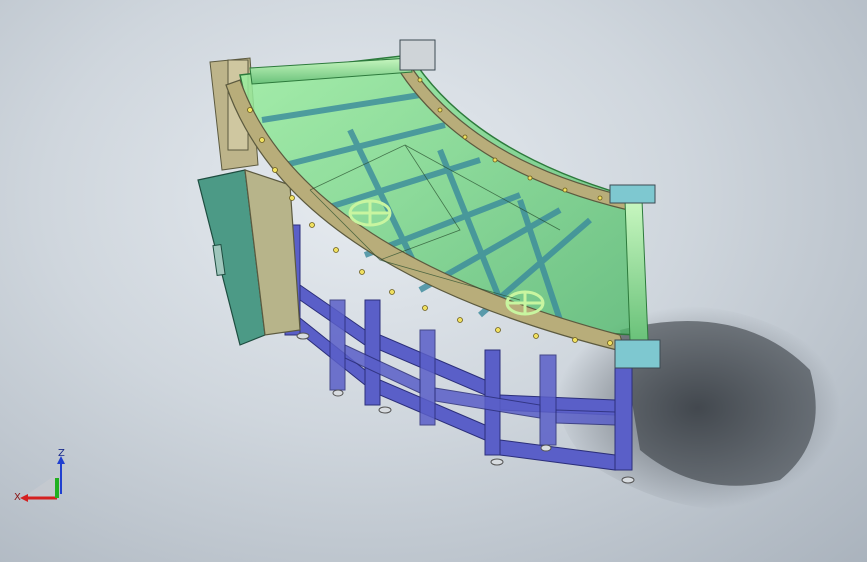  Describe the element at coordinates (17, 497) in the screenshot. I see `x-axis-label: X` at that location.